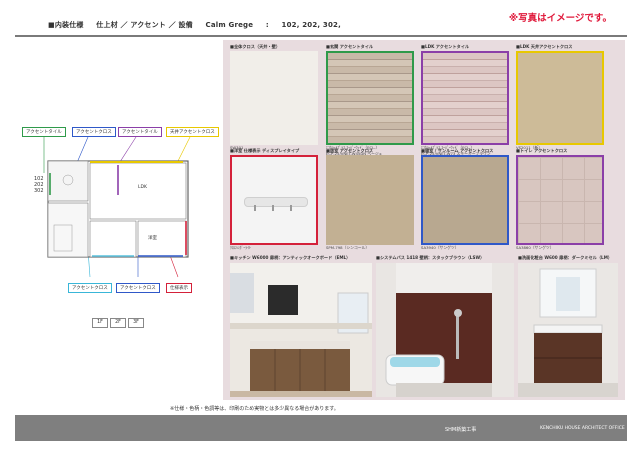 This screenshot has width=640, height=452. What do you see at coordinates (542, 150) in the screenshot?
I see `swatch-label: ■トイレ アクセントクロス` at bounding box center [542, 150].